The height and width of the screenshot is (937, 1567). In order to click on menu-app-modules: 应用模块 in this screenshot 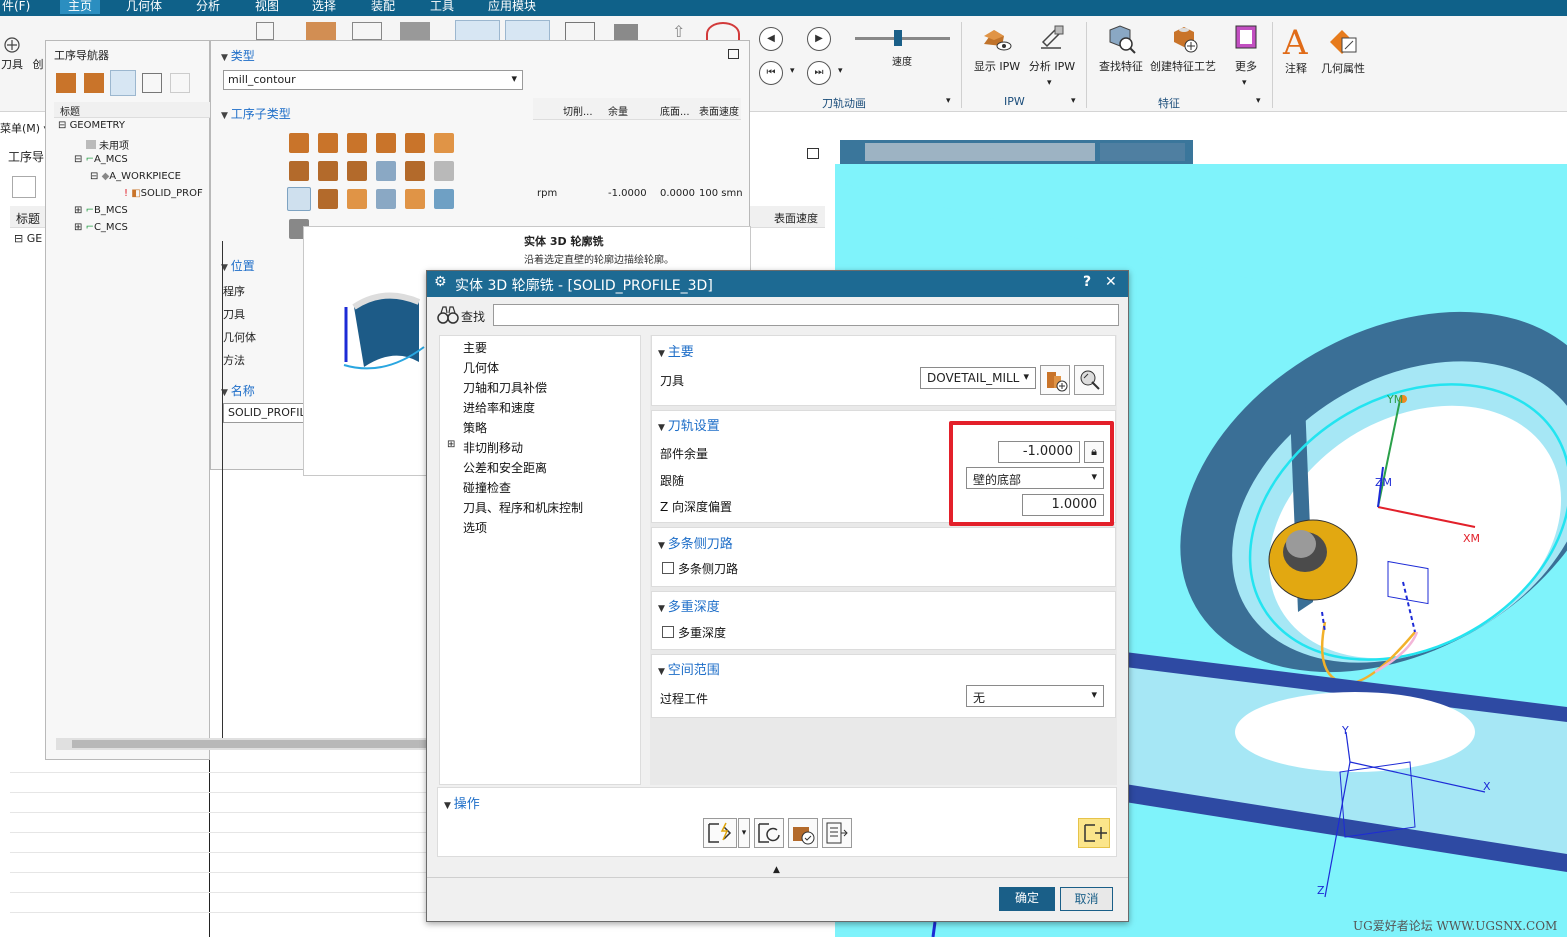, I will do `click(512, 7)`.